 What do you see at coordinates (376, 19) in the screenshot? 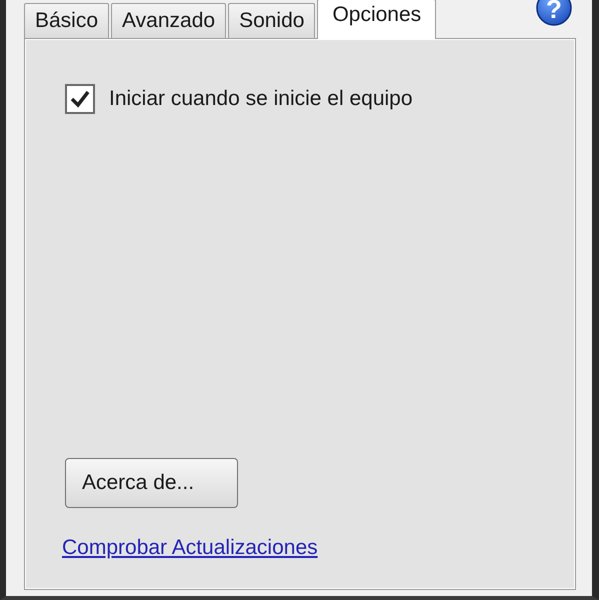
I see `tab: Opciones` at bounding box center [376, 19].